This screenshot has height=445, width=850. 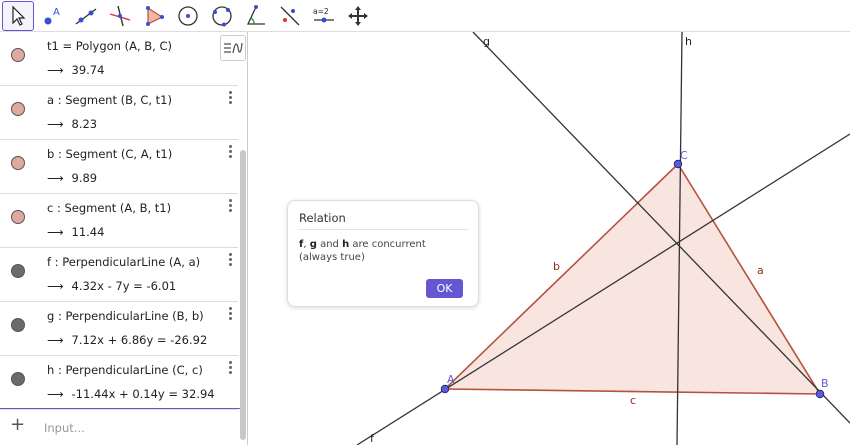 I want to click on angle-tool, so click(x=256, y=16).